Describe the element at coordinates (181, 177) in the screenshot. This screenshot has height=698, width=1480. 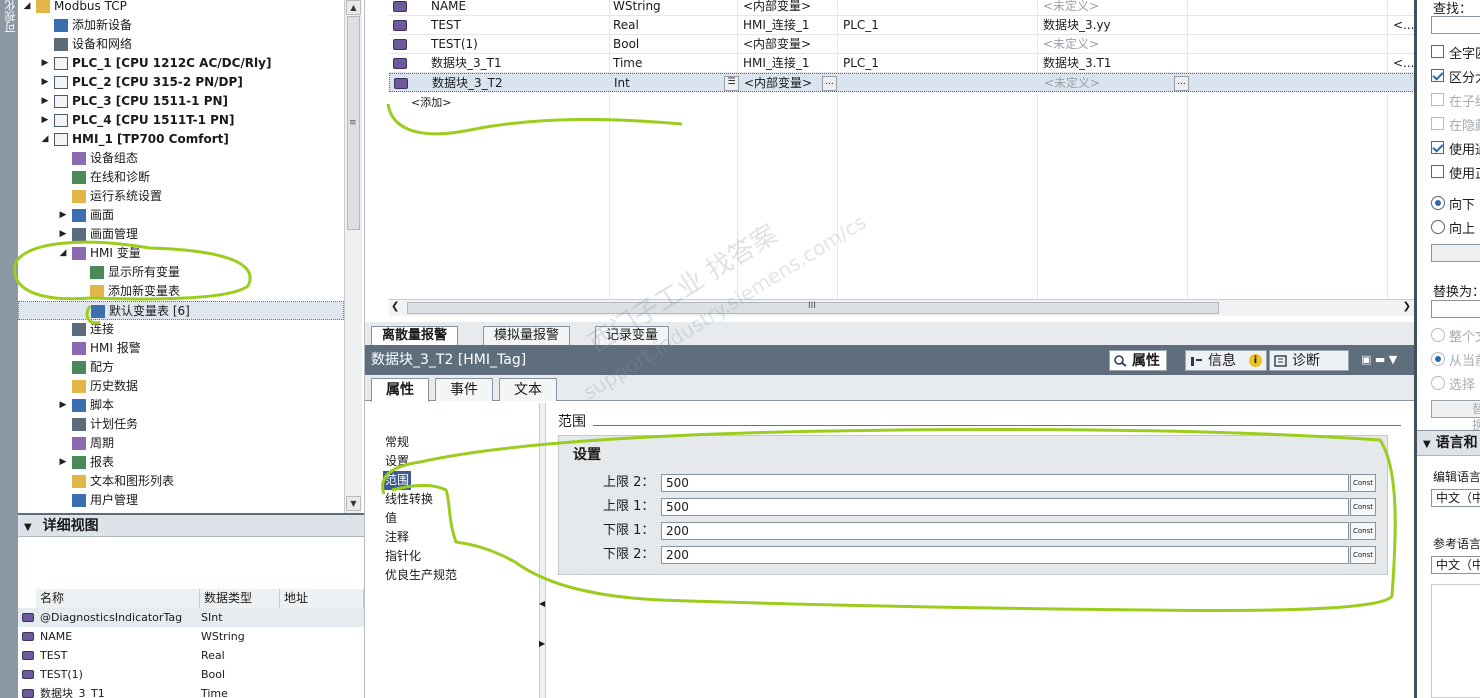
I see `tree-item: 在线和诊断` at that location.